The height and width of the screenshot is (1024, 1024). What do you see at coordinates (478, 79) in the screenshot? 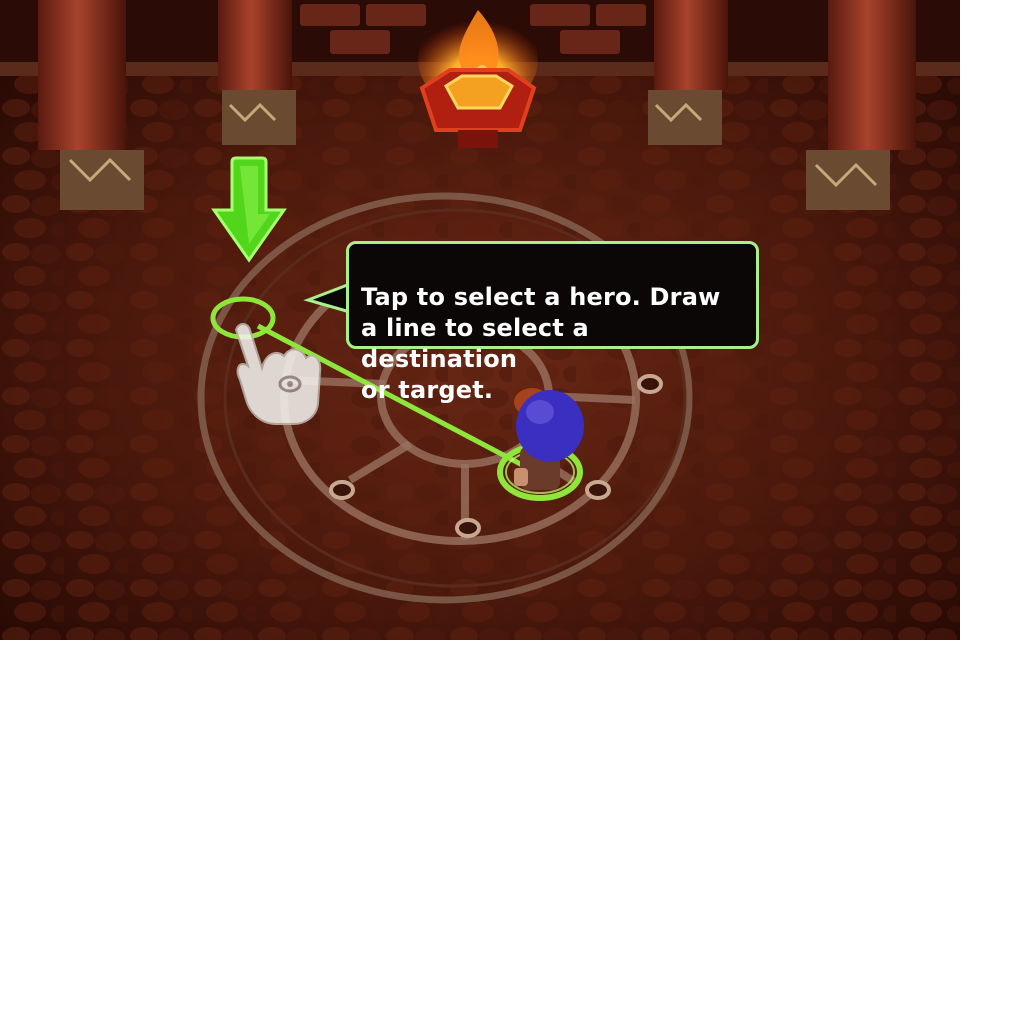
I see `fire-brazier` at bounding box center [478, 79].